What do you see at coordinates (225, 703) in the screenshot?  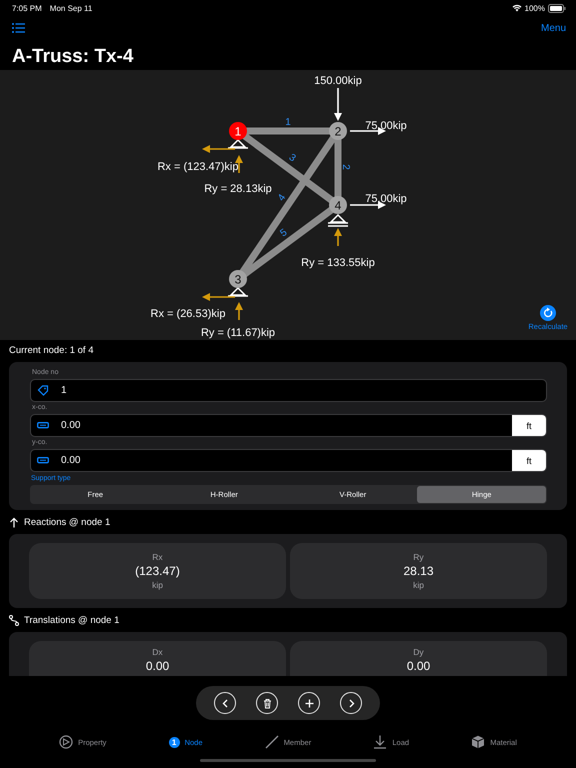 I see `previous-button` at bounding box center [225, 703].